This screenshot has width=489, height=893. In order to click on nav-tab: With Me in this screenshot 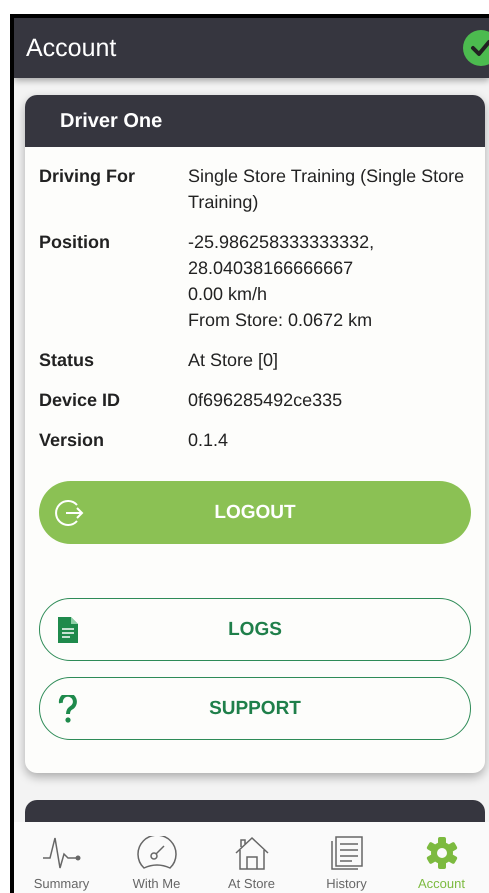, I will do `click(156, 857)`.